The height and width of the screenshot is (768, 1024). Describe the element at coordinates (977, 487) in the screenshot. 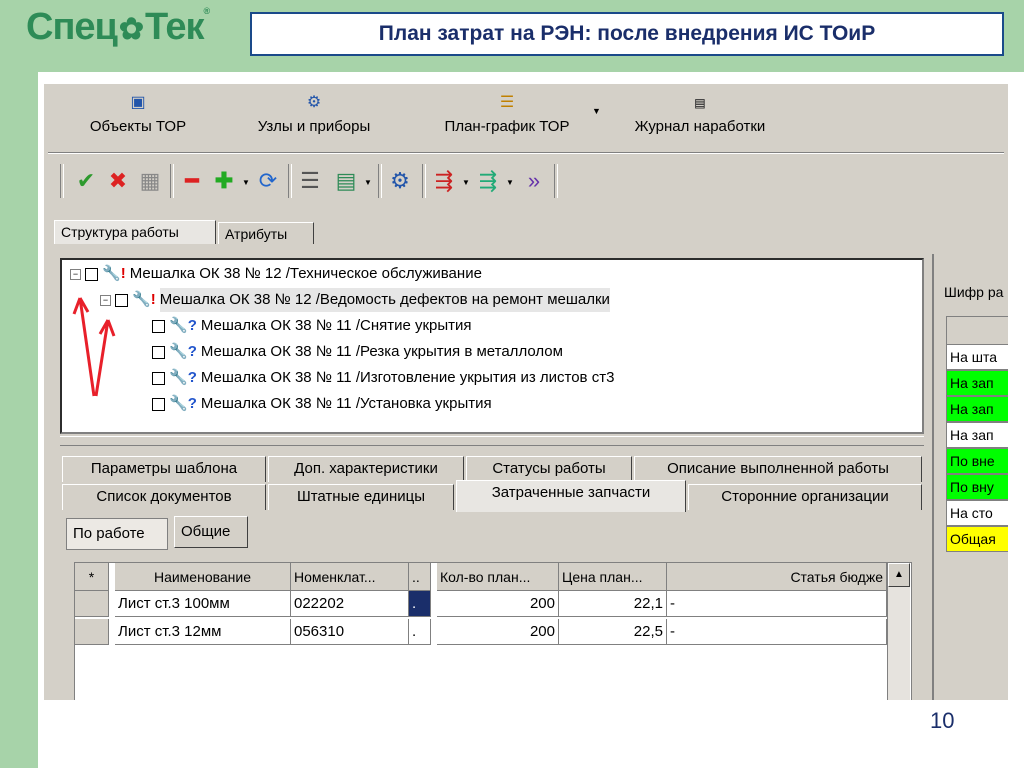

I see `right-grid-row: По вну` at that location.